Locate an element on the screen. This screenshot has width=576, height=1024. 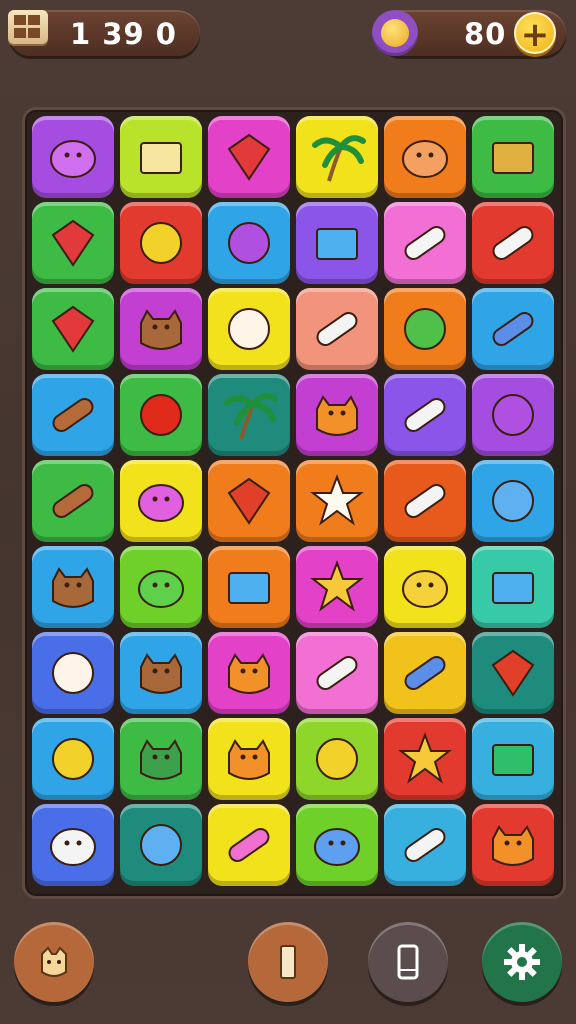
tile-blue-plank-icon is located at coordinates (425, 673).